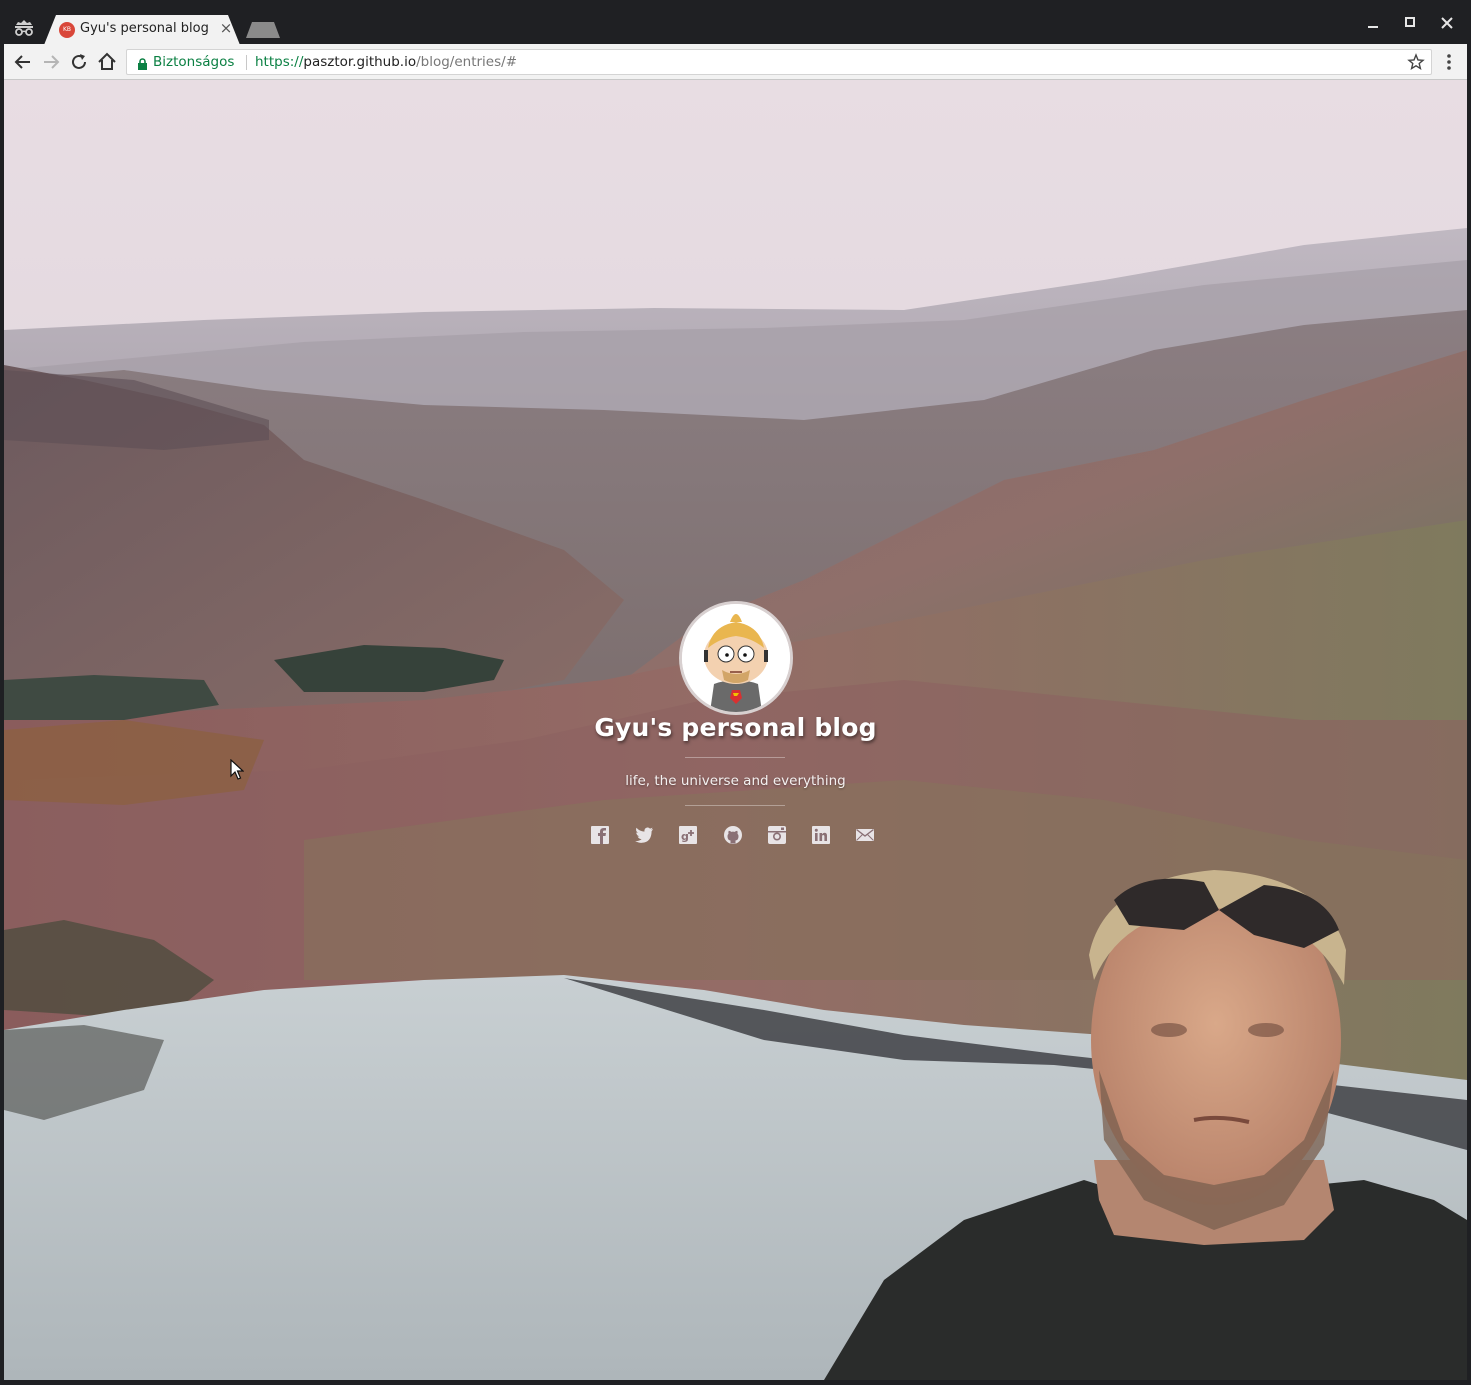 This screenshot has width=1471, height=1385. I want to click on google-plus-icon: g, so click(688, 835).